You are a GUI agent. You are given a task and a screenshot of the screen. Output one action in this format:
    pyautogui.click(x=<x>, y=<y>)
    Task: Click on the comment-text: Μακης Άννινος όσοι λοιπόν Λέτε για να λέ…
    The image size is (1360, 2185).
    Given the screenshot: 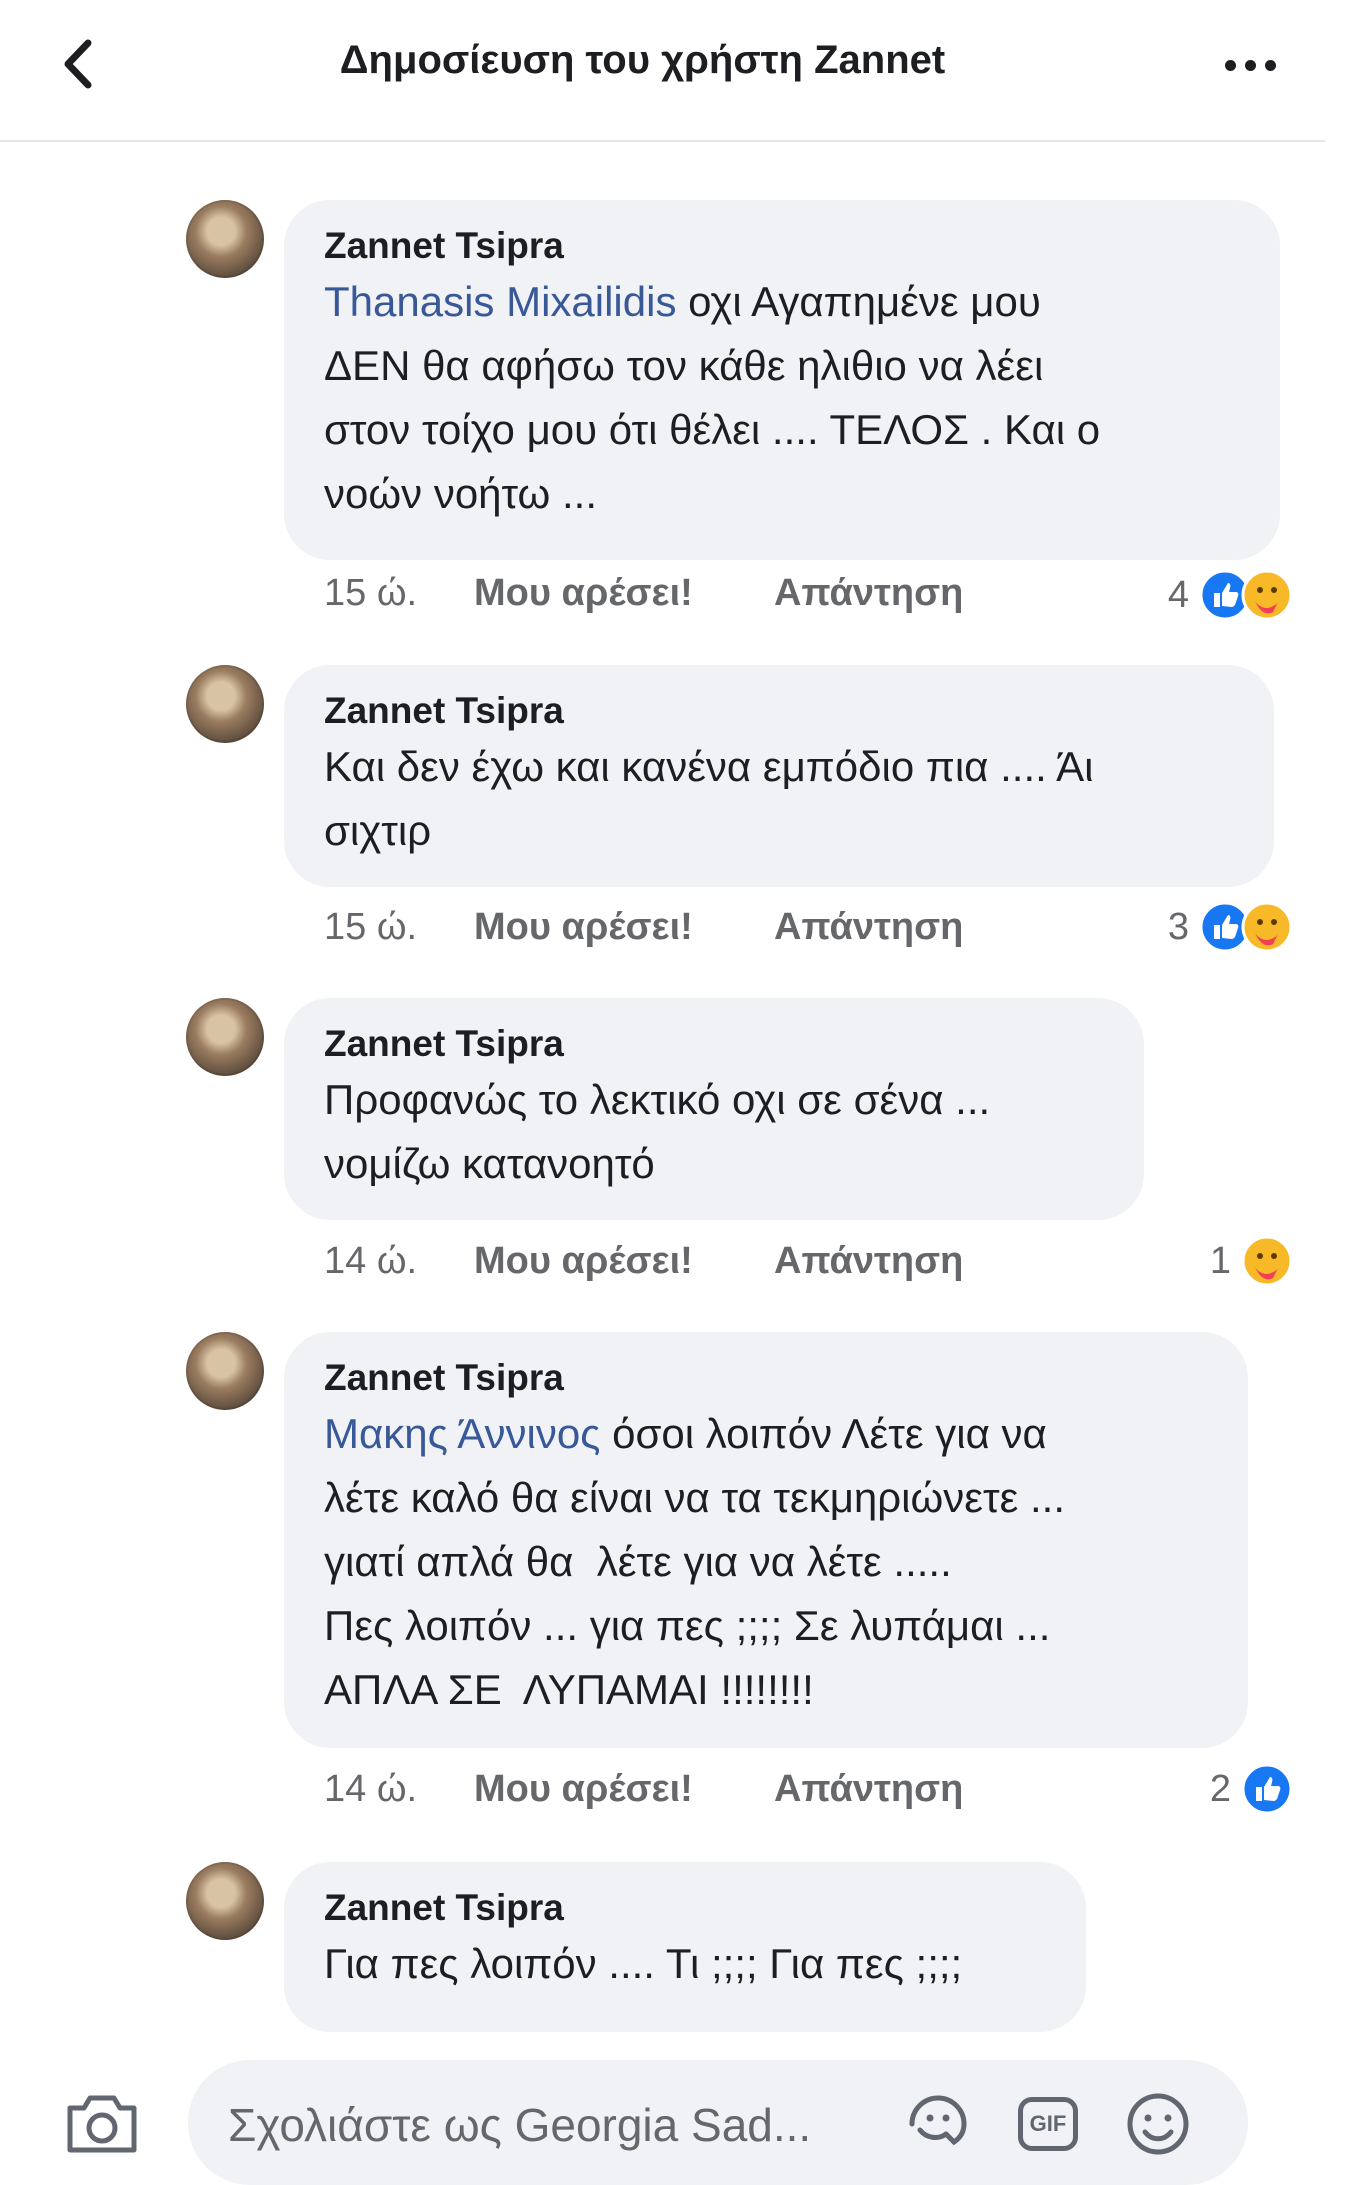 What is the action you would take?
    pyautogui.click(x=695, y=1561)
    